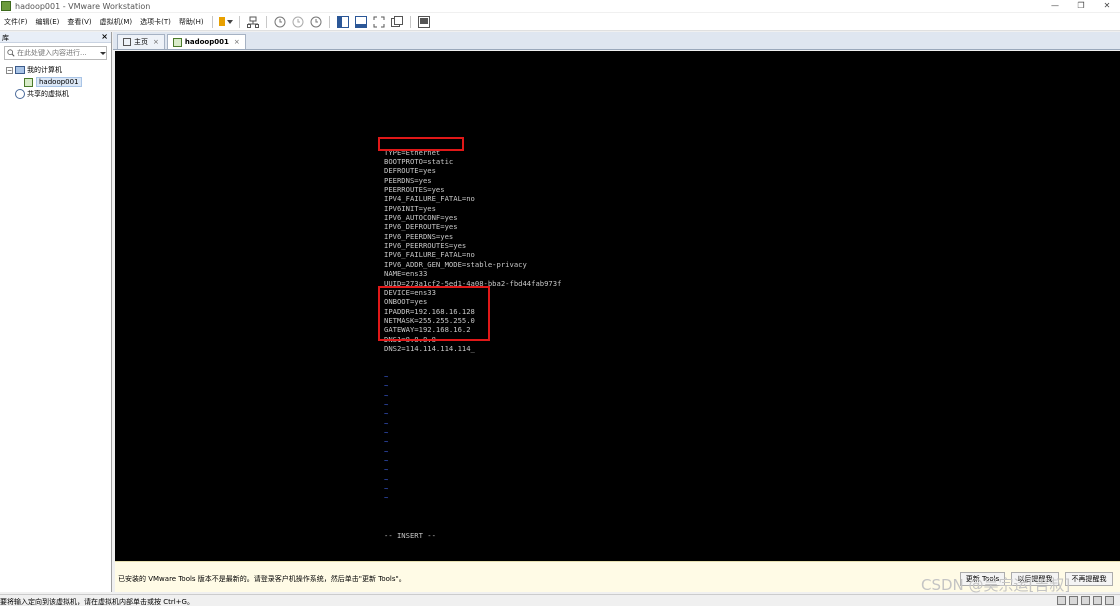 This screenshot has height=606, width=1120. I want to click on empty-lines: ~ ~ ~ ~ ~ ~ ~ ~ ~ ~ ~ ~ ~ ~, so click(472, 442).